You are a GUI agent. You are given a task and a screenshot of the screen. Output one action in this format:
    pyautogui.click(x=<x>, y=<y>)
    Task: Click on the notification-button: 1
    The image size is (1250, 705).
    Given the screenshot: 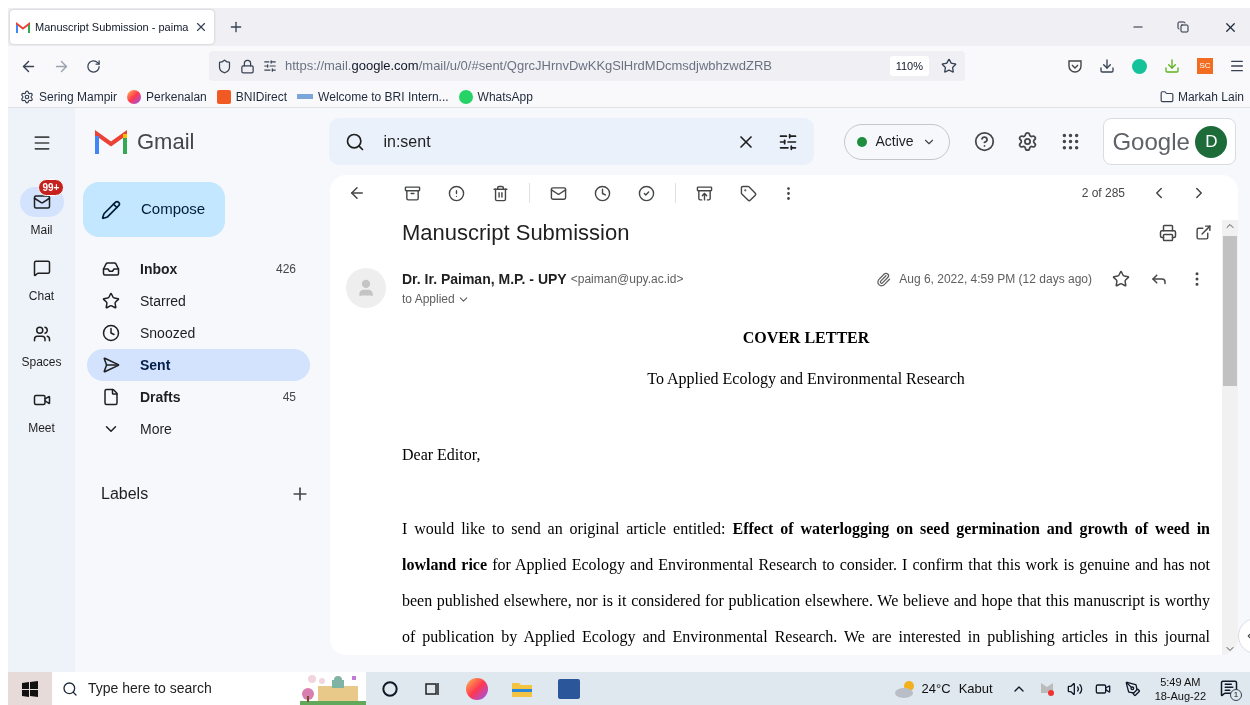 What is the action you would take?
    pyautogui.click(x=1230, y=688)
    